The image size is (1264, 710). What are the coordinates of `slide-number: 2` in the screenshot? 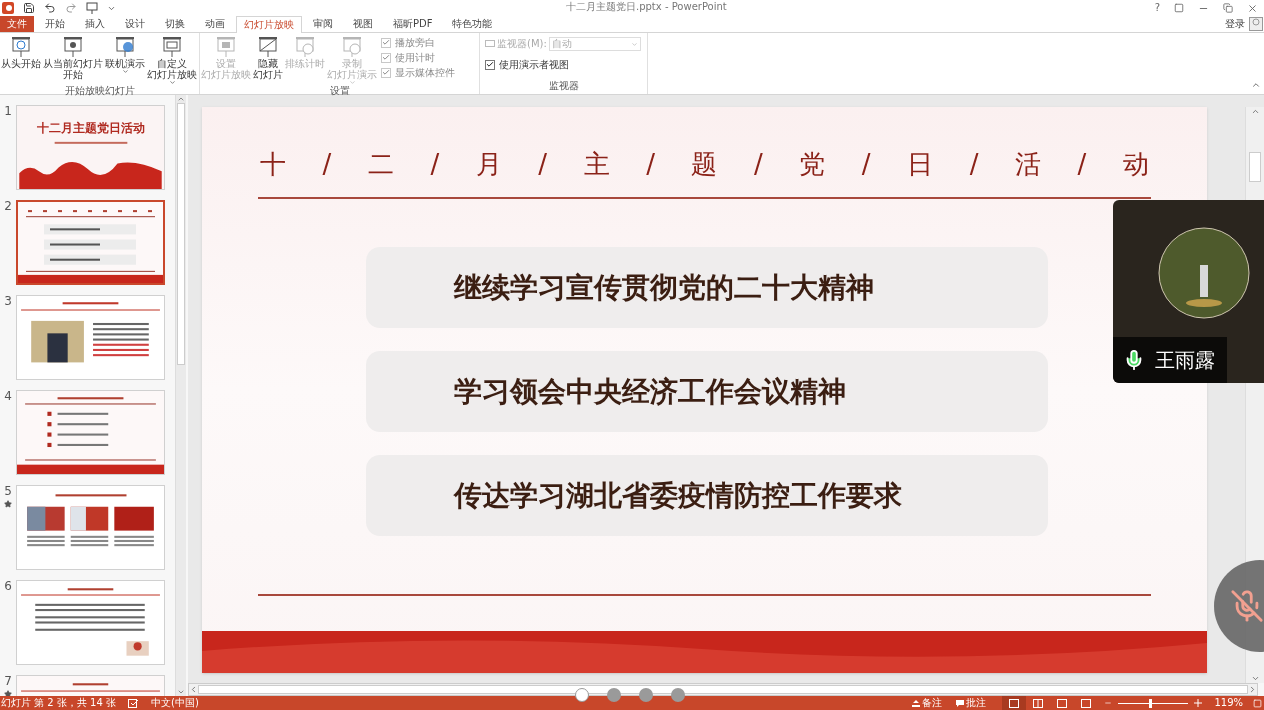 It's located at (8, 206).